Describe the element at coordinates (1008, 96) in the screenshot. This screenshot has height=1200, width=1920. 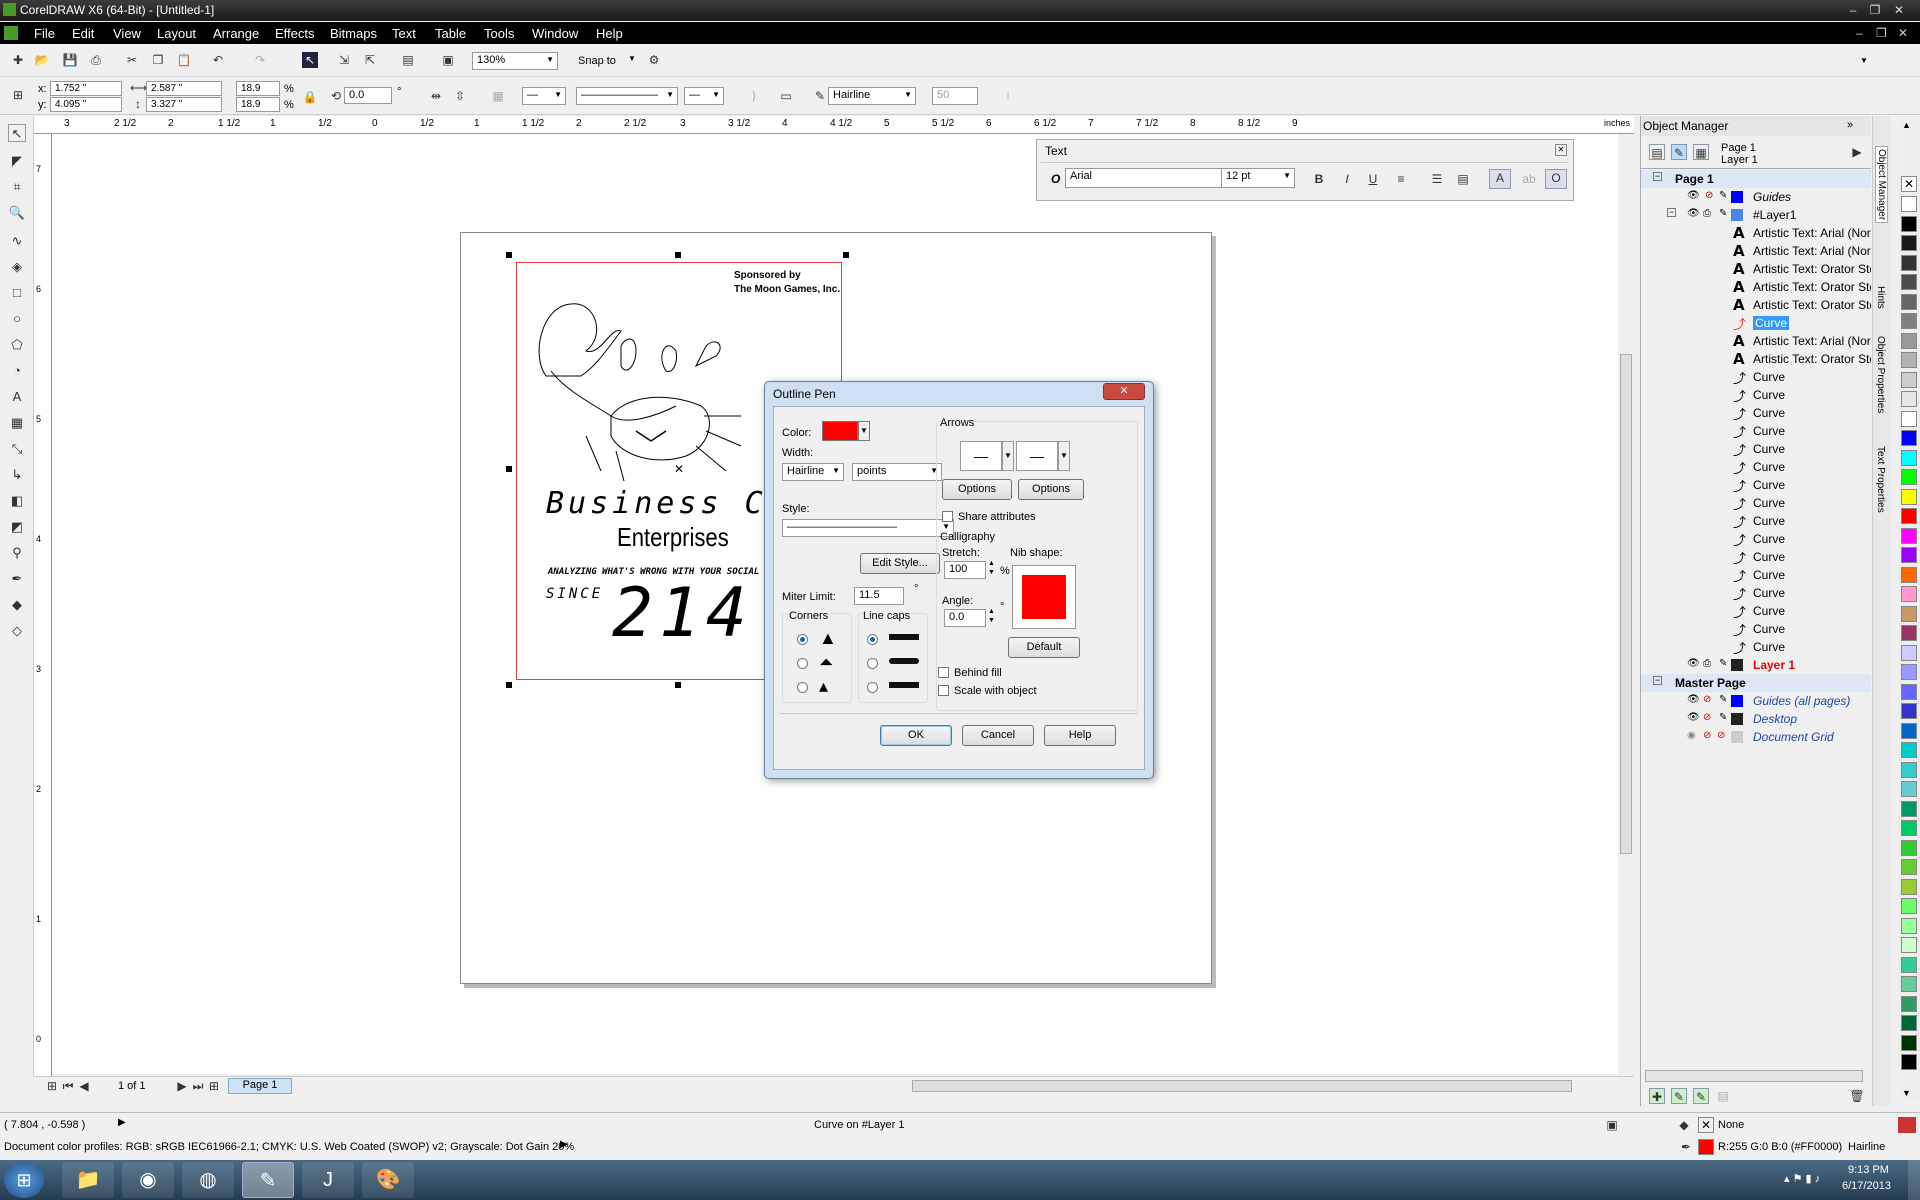
I see `convert-icon: ⁝` at that location.